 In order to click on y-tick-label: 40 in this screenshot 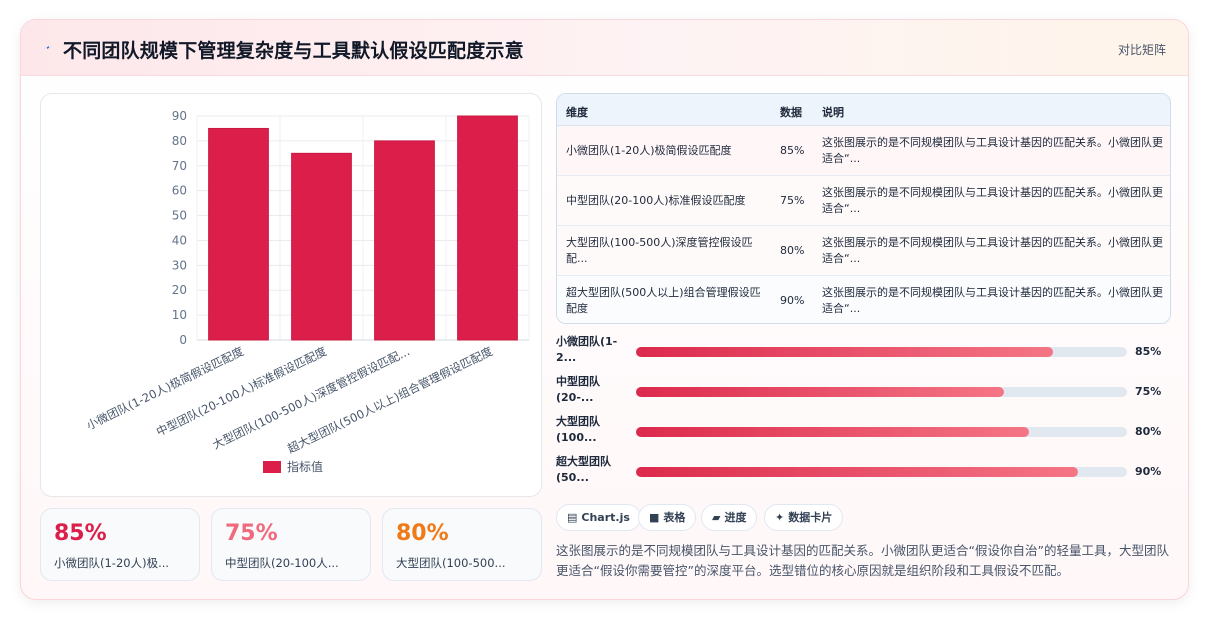, I will do `click(179, 240)`.